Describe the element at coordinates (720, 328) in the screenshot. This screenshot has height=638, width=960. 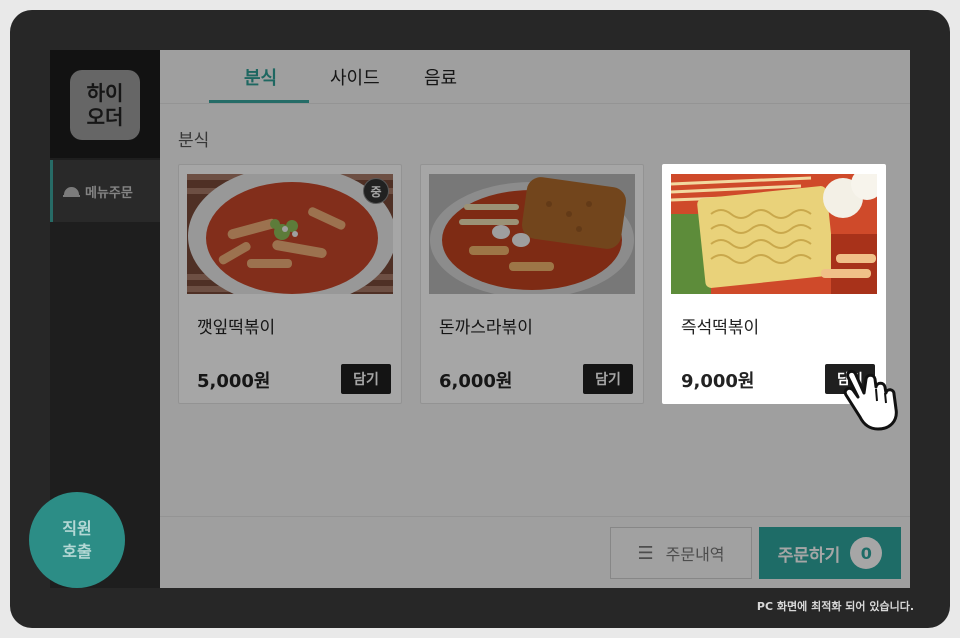
I see `item-name: 즉석떡볶이` at that location.